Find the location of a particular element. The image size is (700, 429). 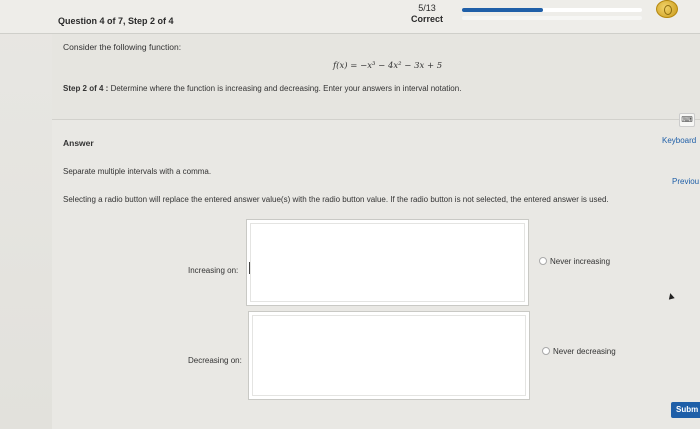

keyboard-button-label: Keyboard is located at coordinates (679, 140).